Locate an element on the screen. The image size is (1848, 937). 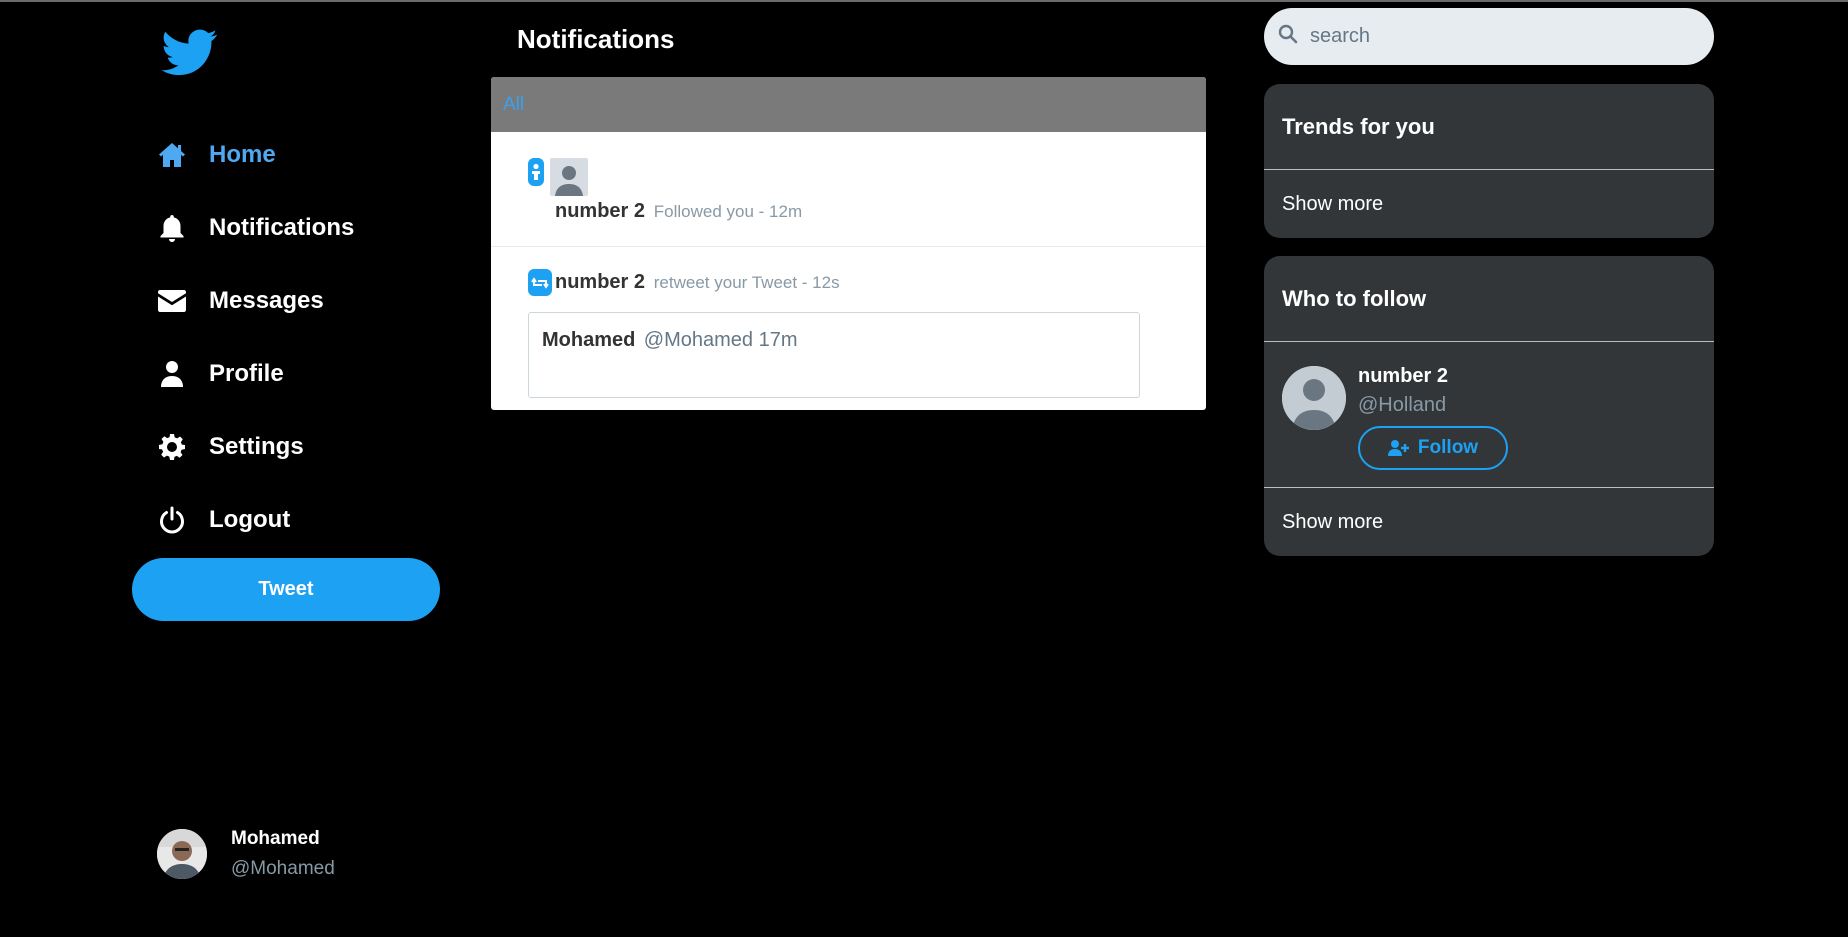
who-to-follow-title: Who to follow is located at coordinates (1354, 298).